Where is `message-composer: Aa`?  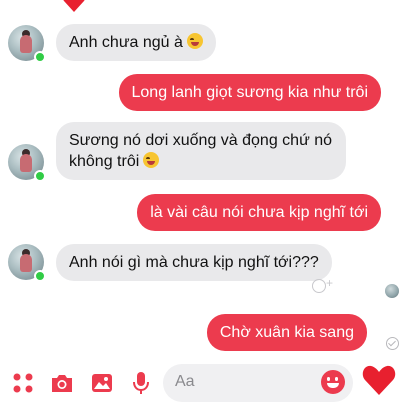 message-composer: Aa is located at coordinates (201, 383).